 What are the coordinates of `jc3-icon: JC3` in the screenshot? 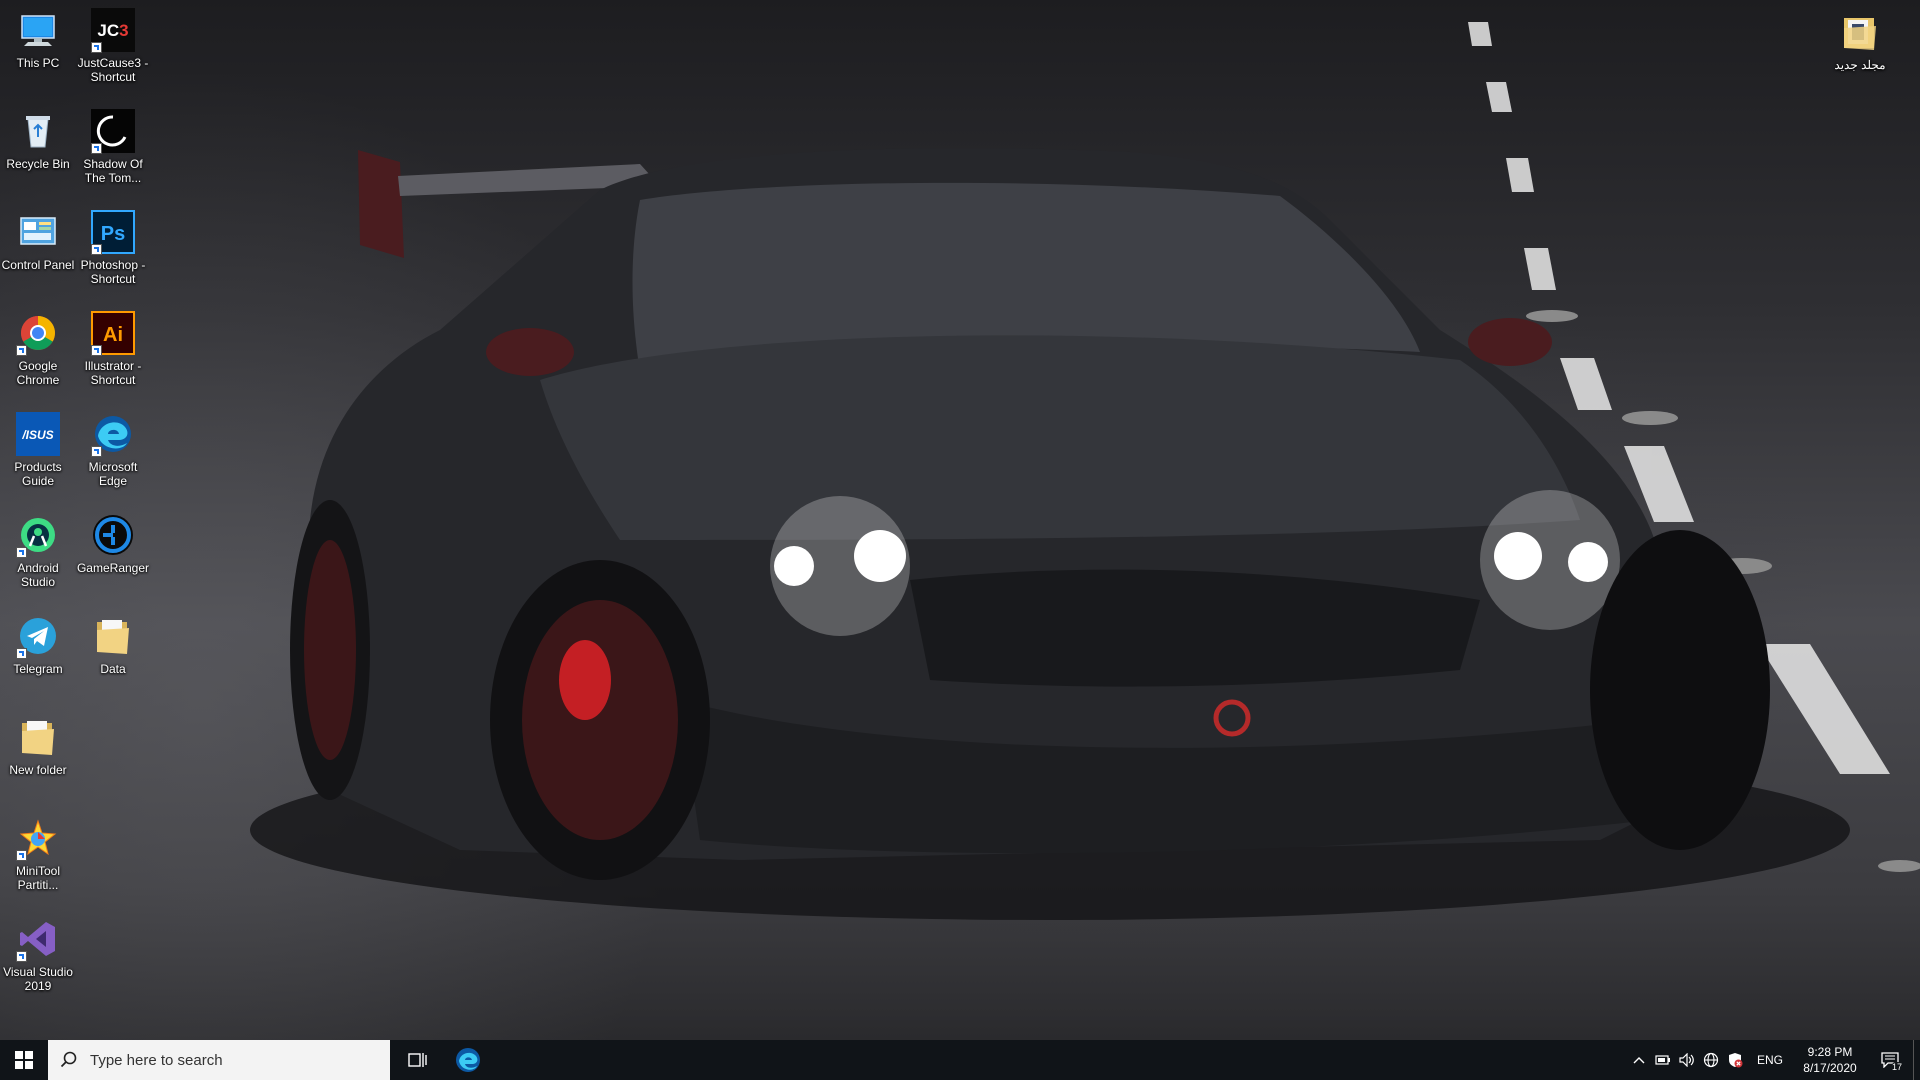 It's located at (113, 30).